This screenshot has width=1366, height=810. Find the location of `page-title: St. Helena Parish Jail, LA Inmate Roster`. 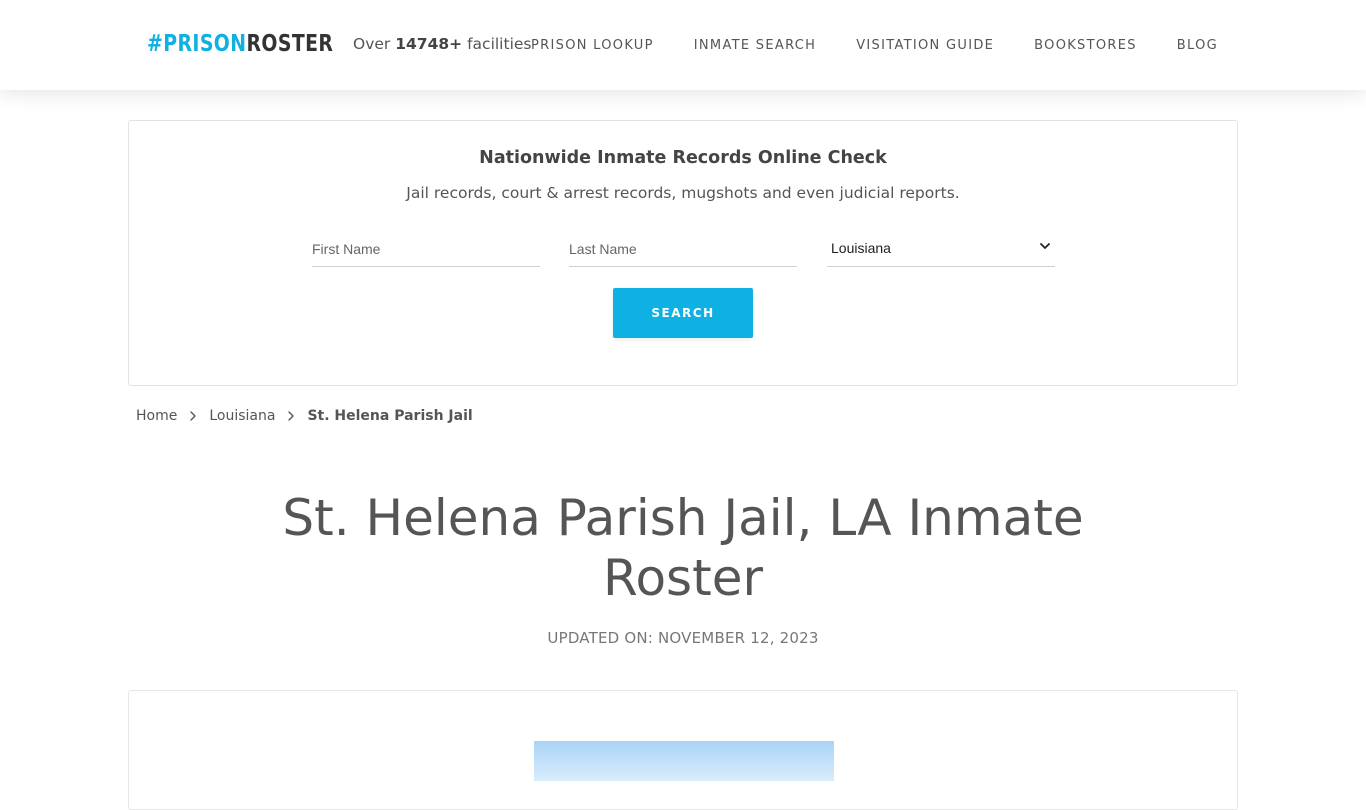

page-title: St. Helena Parish Jail, LA Inmate Roster is located at coordinates (683, 548).